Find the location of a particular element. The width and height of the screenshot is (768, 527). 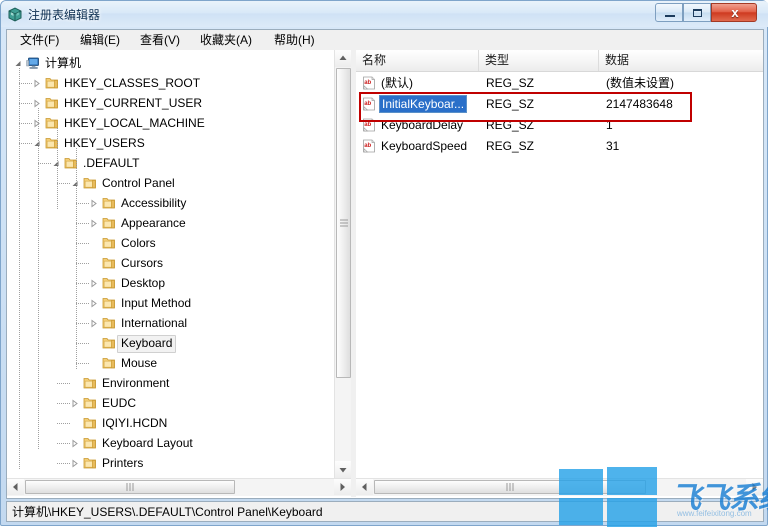

tree-scroll-left-button is located at coordinates (15, 487).